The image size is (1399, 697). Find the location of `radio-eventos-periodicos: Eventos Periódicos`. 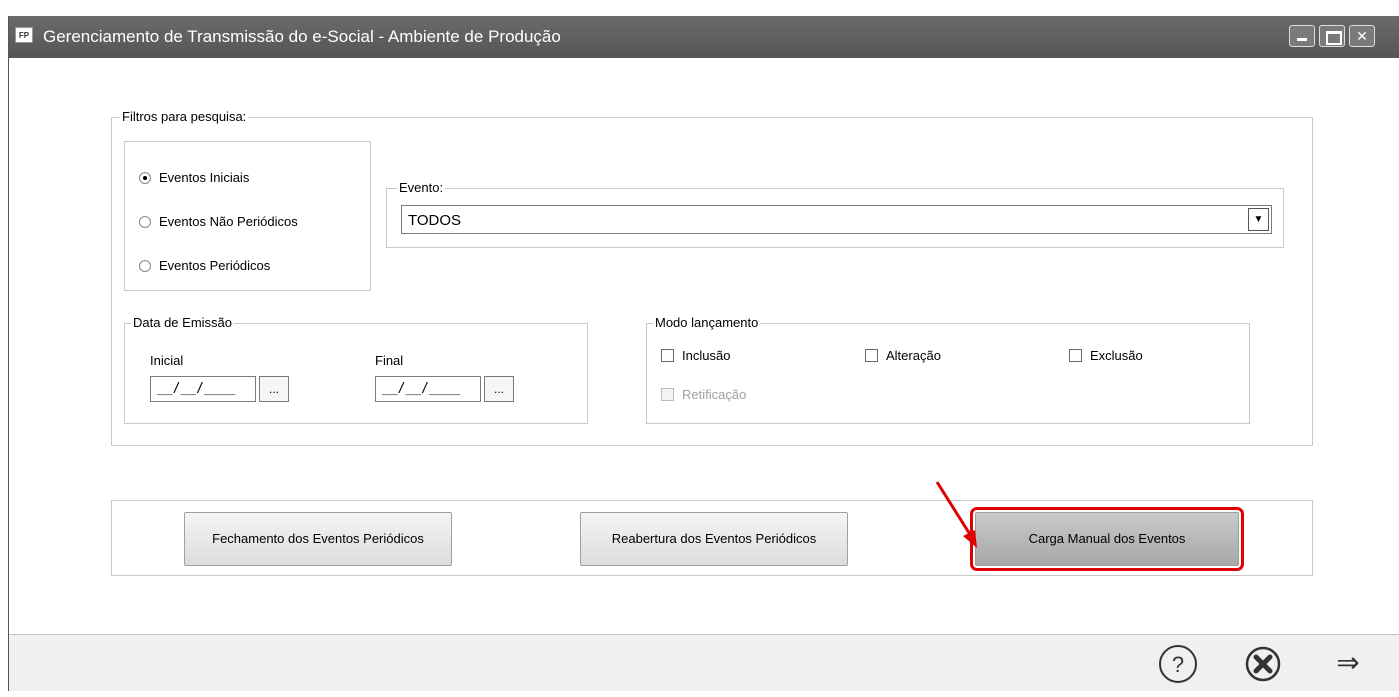

radio-eventos-periodicos: Eventos Periódicos is located at coordinates (204, 265).